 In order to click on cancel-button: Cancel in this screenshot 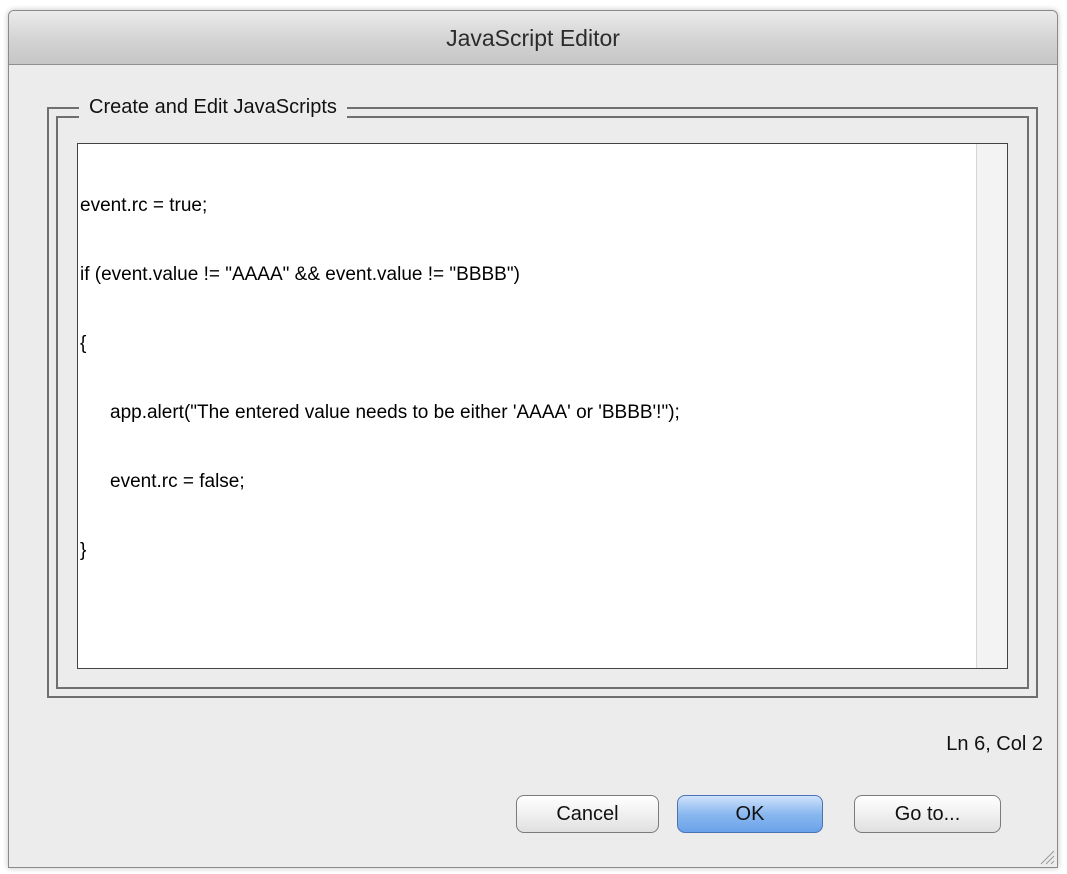, I will do `click(587, 814)`.